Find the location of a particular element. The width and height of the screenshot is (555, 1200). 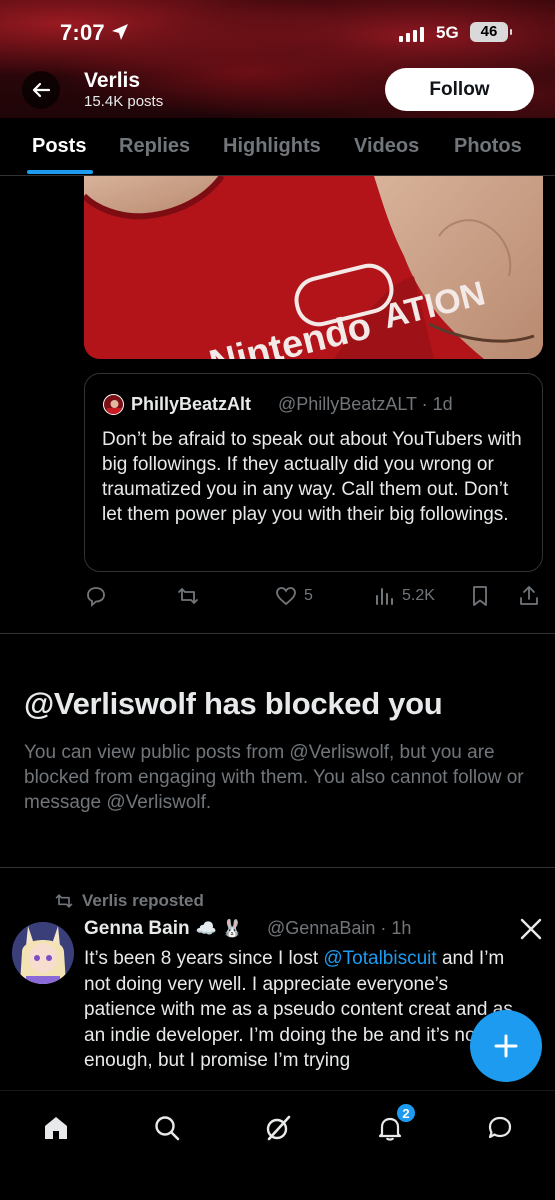

reply-icon is located at coordinates (96, 597).